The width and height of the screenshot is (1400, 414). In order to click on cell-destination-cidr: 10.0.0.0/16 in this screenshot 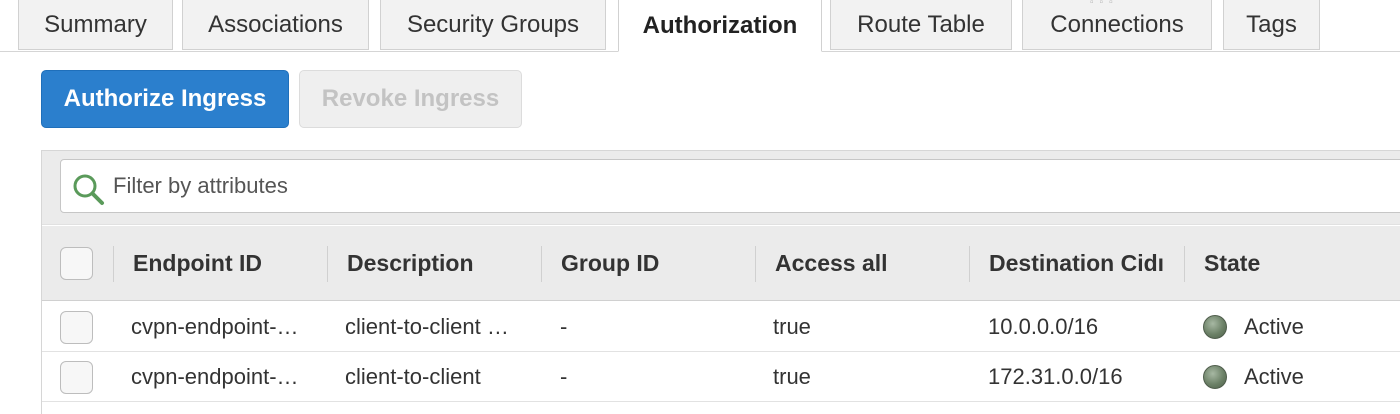, I will do `click(1043, 326)`.